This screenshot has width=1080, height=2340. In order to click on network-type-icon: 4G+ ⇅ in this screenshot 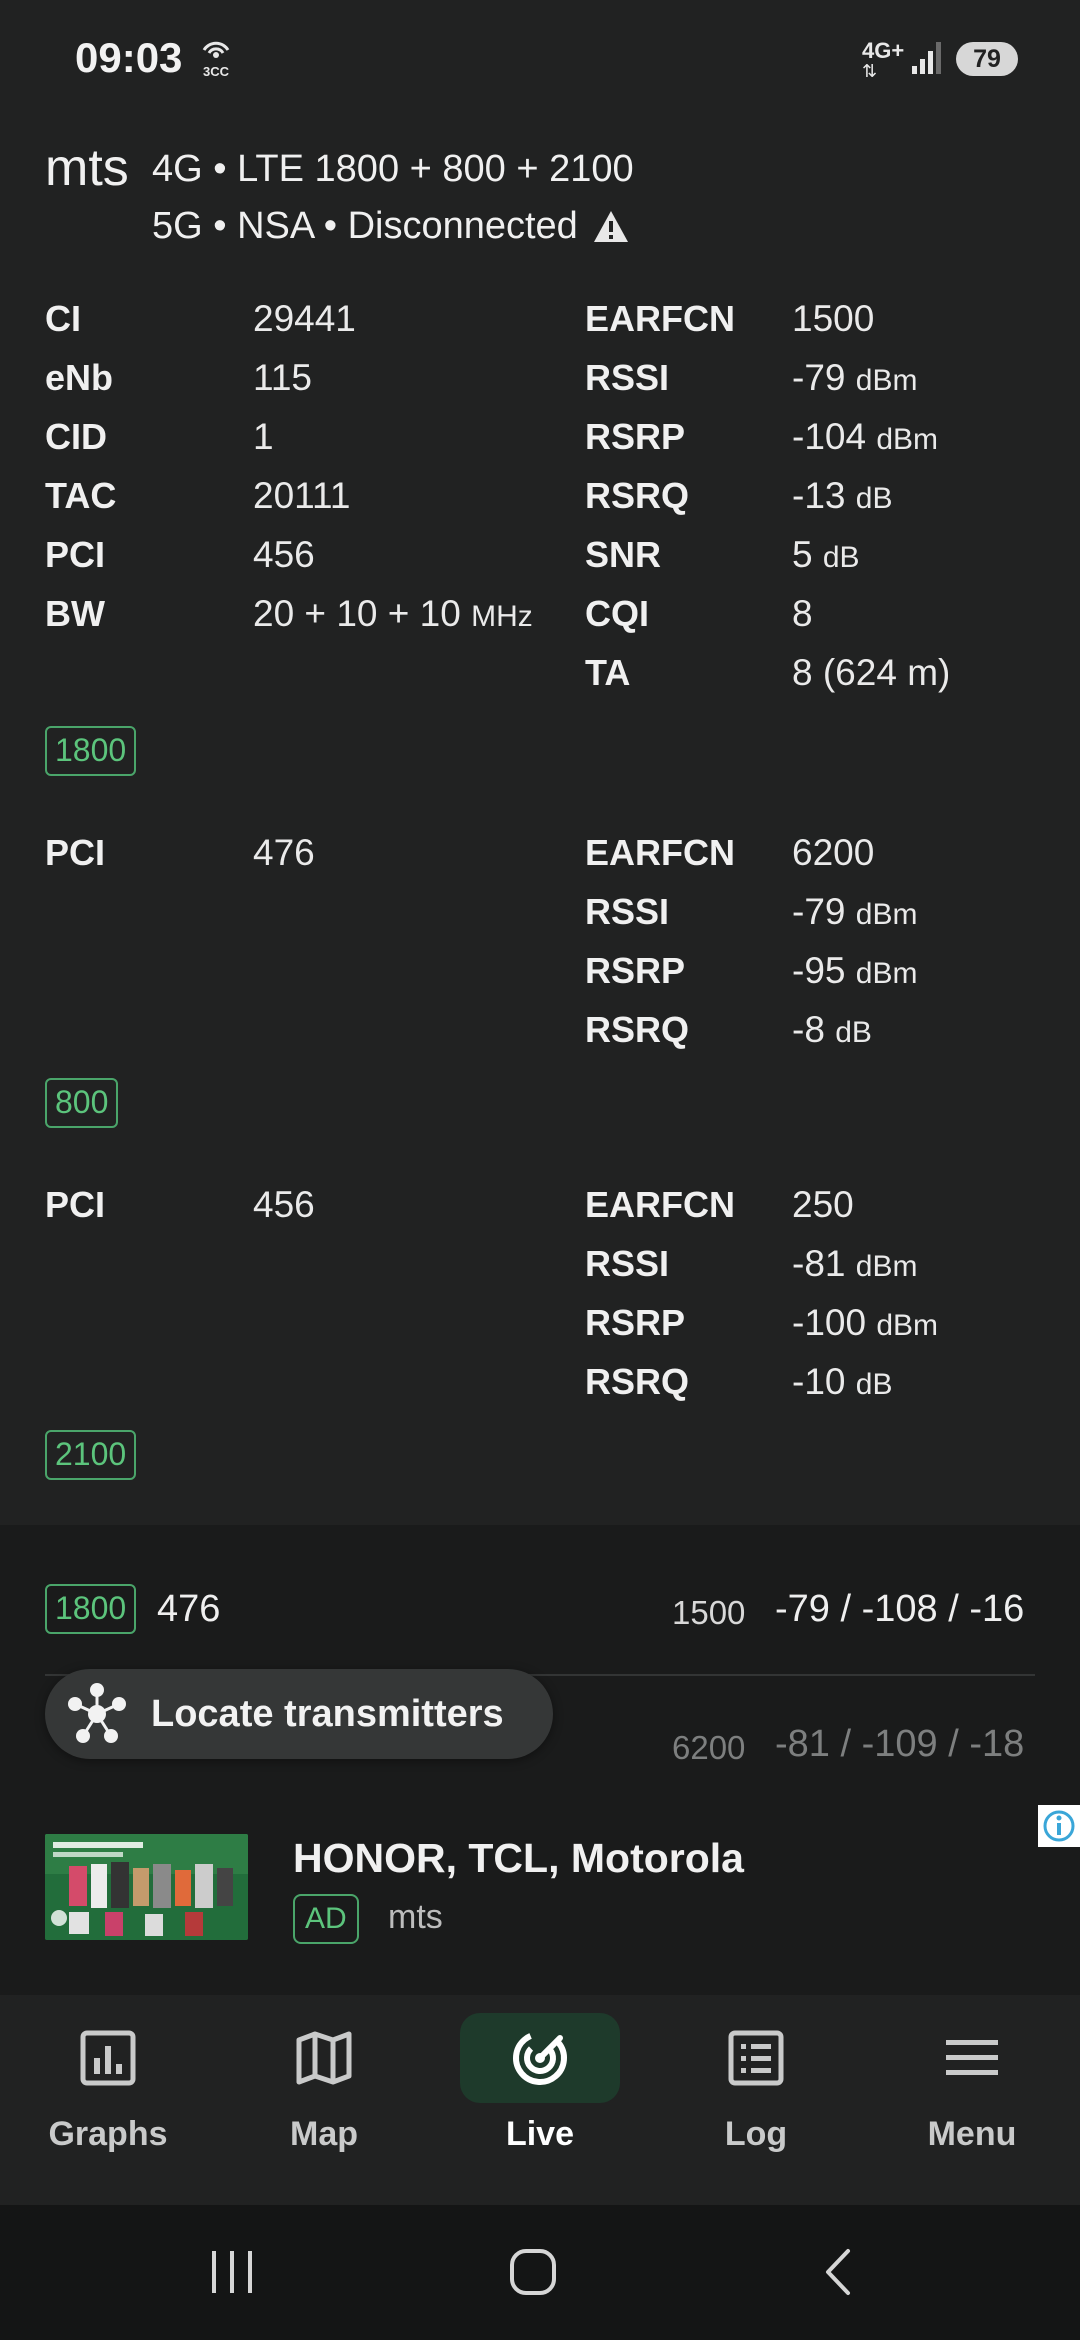, I will do `click(883, 59)`.